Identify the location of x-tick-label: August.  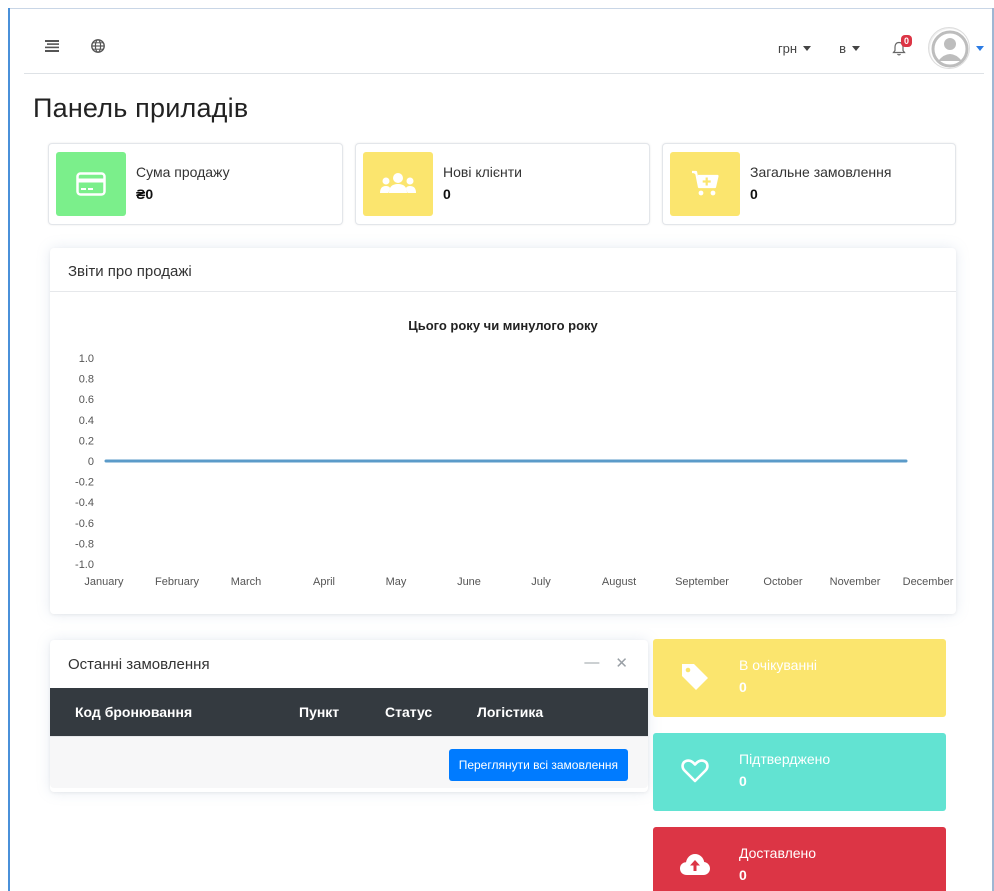
(619, 582).